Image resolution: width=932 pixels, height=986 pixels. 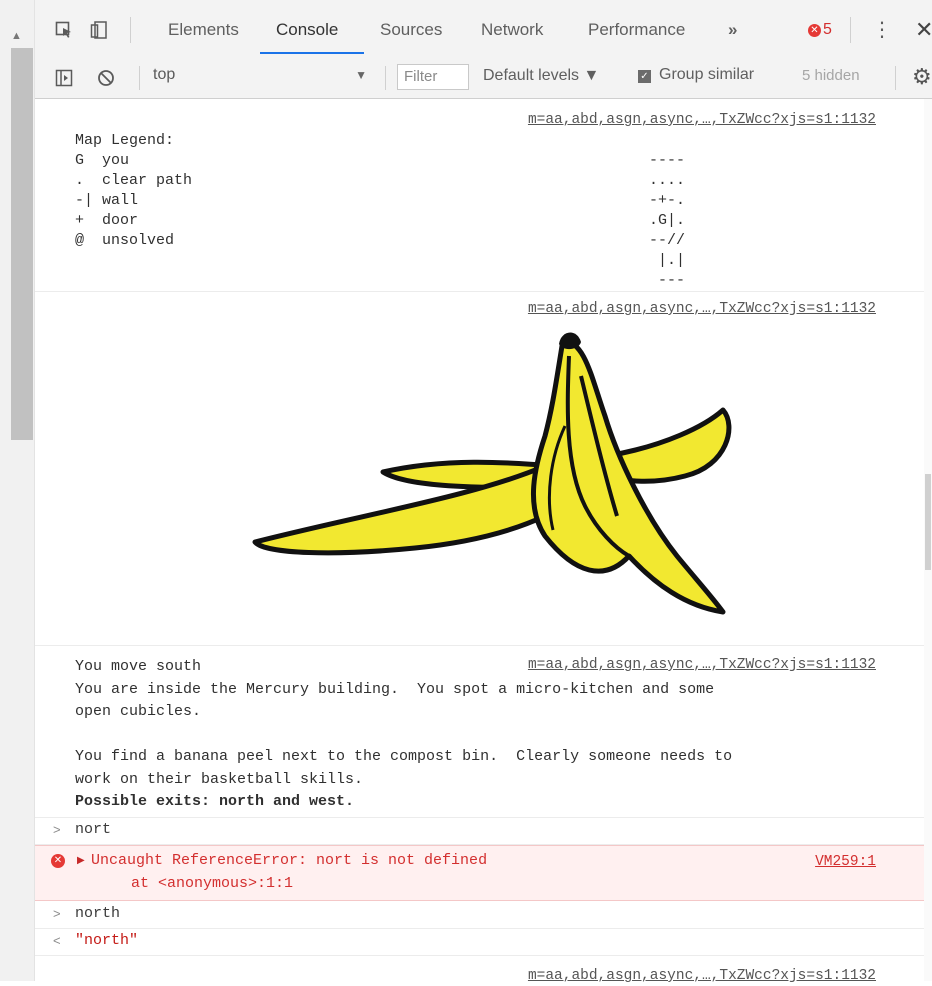 I want to click on more-tabs-icon: », so click(x=732, y=30).